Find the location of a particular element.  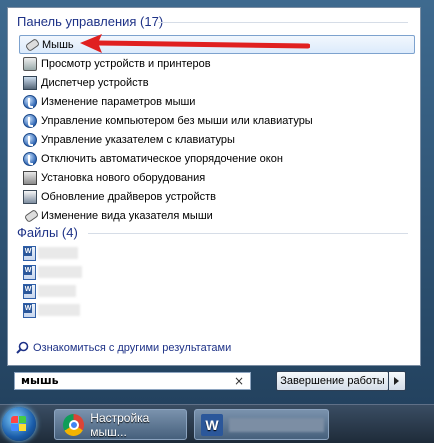

shutdown-options-button is located at coordinates (397, 381).